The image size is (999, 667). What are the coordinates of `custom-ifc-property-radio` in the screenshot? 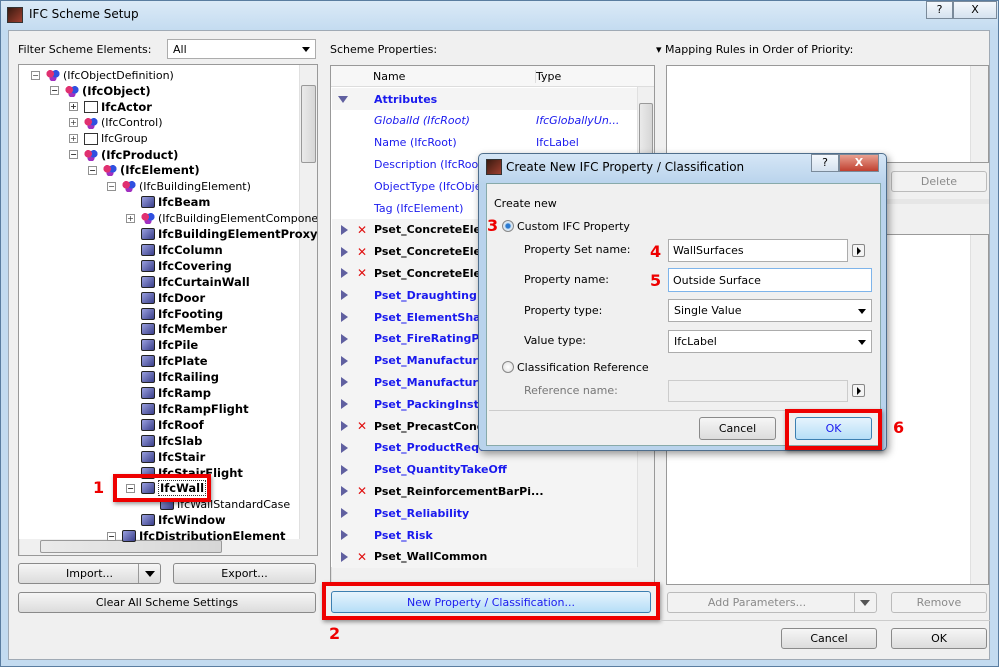 It's located at (508, 226).